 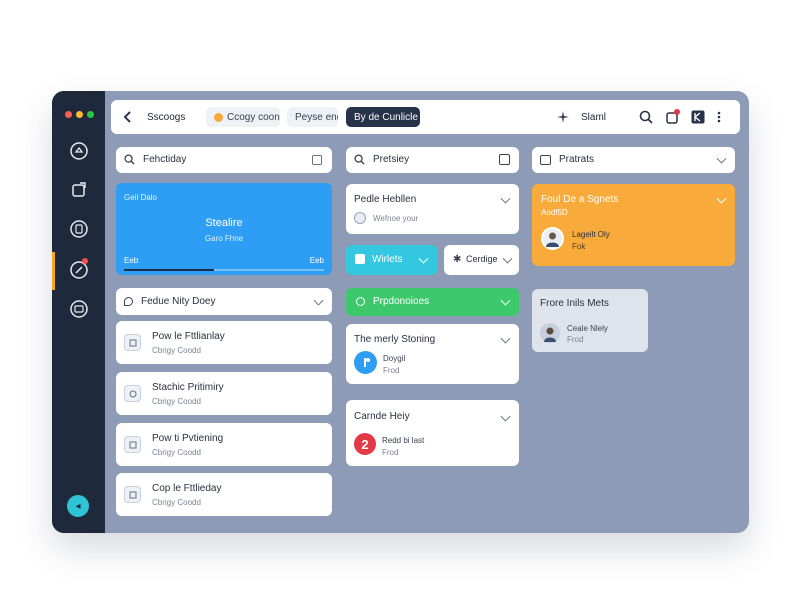 I want to click on chat-icon, so click(x=132, y=393).